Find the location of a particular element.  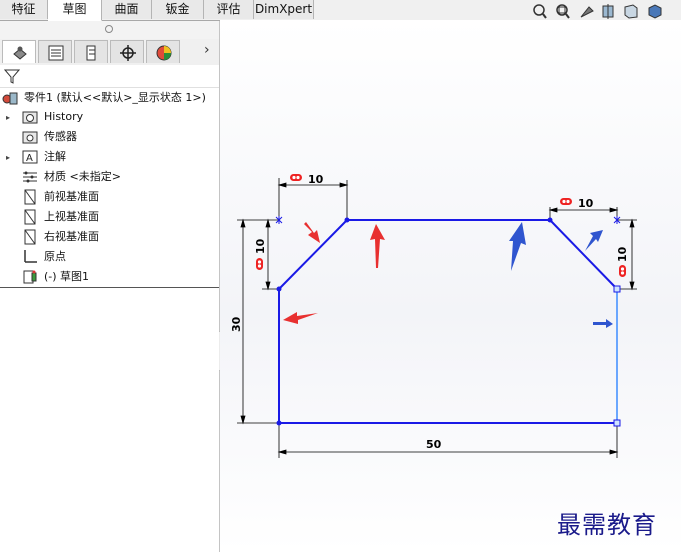

dim-top-right: 10 is located at coordinates (586, 203).